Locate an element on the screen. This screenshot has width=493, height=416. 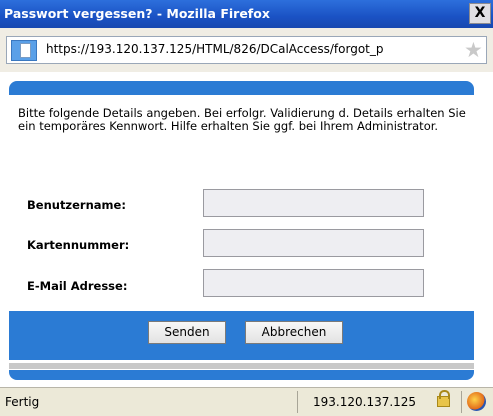
status-bar: Fertig 193.120.137.125 is located at coordinates (246, 401).